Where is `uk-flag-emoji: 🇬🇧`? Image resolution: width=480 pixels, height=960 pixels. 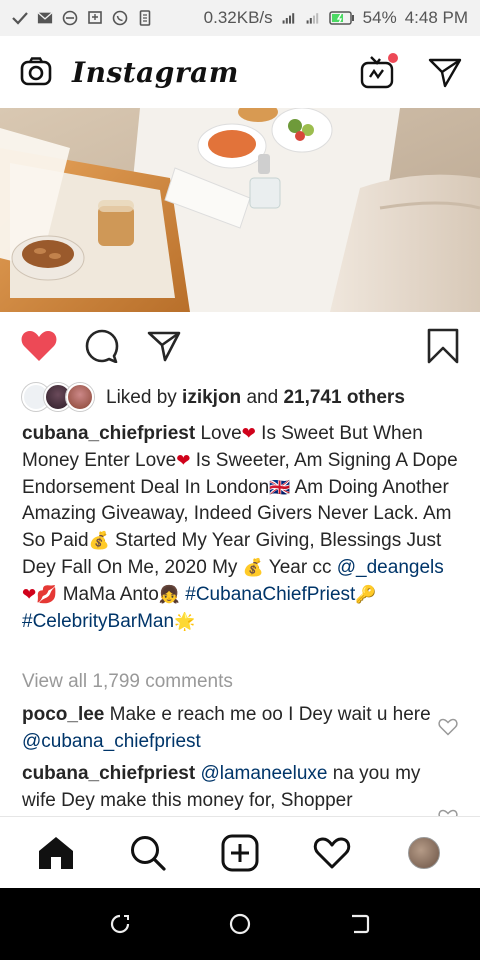
uk-flag-emoji: 🇬🇧 is located at coordinates (280, 487).